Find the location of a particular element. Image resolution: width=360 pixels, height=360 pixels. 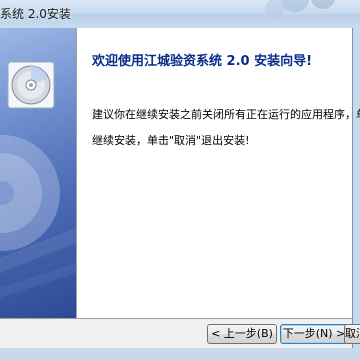

title-bar: 系统 2.0安装 is located at coordinates (180, 14).